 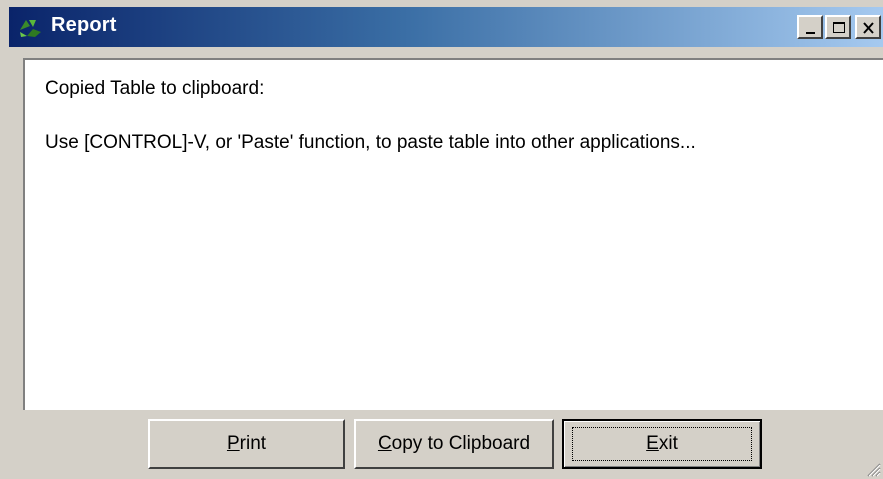 I want to click on print-mnemonic: P, so click(x=233, y=443).